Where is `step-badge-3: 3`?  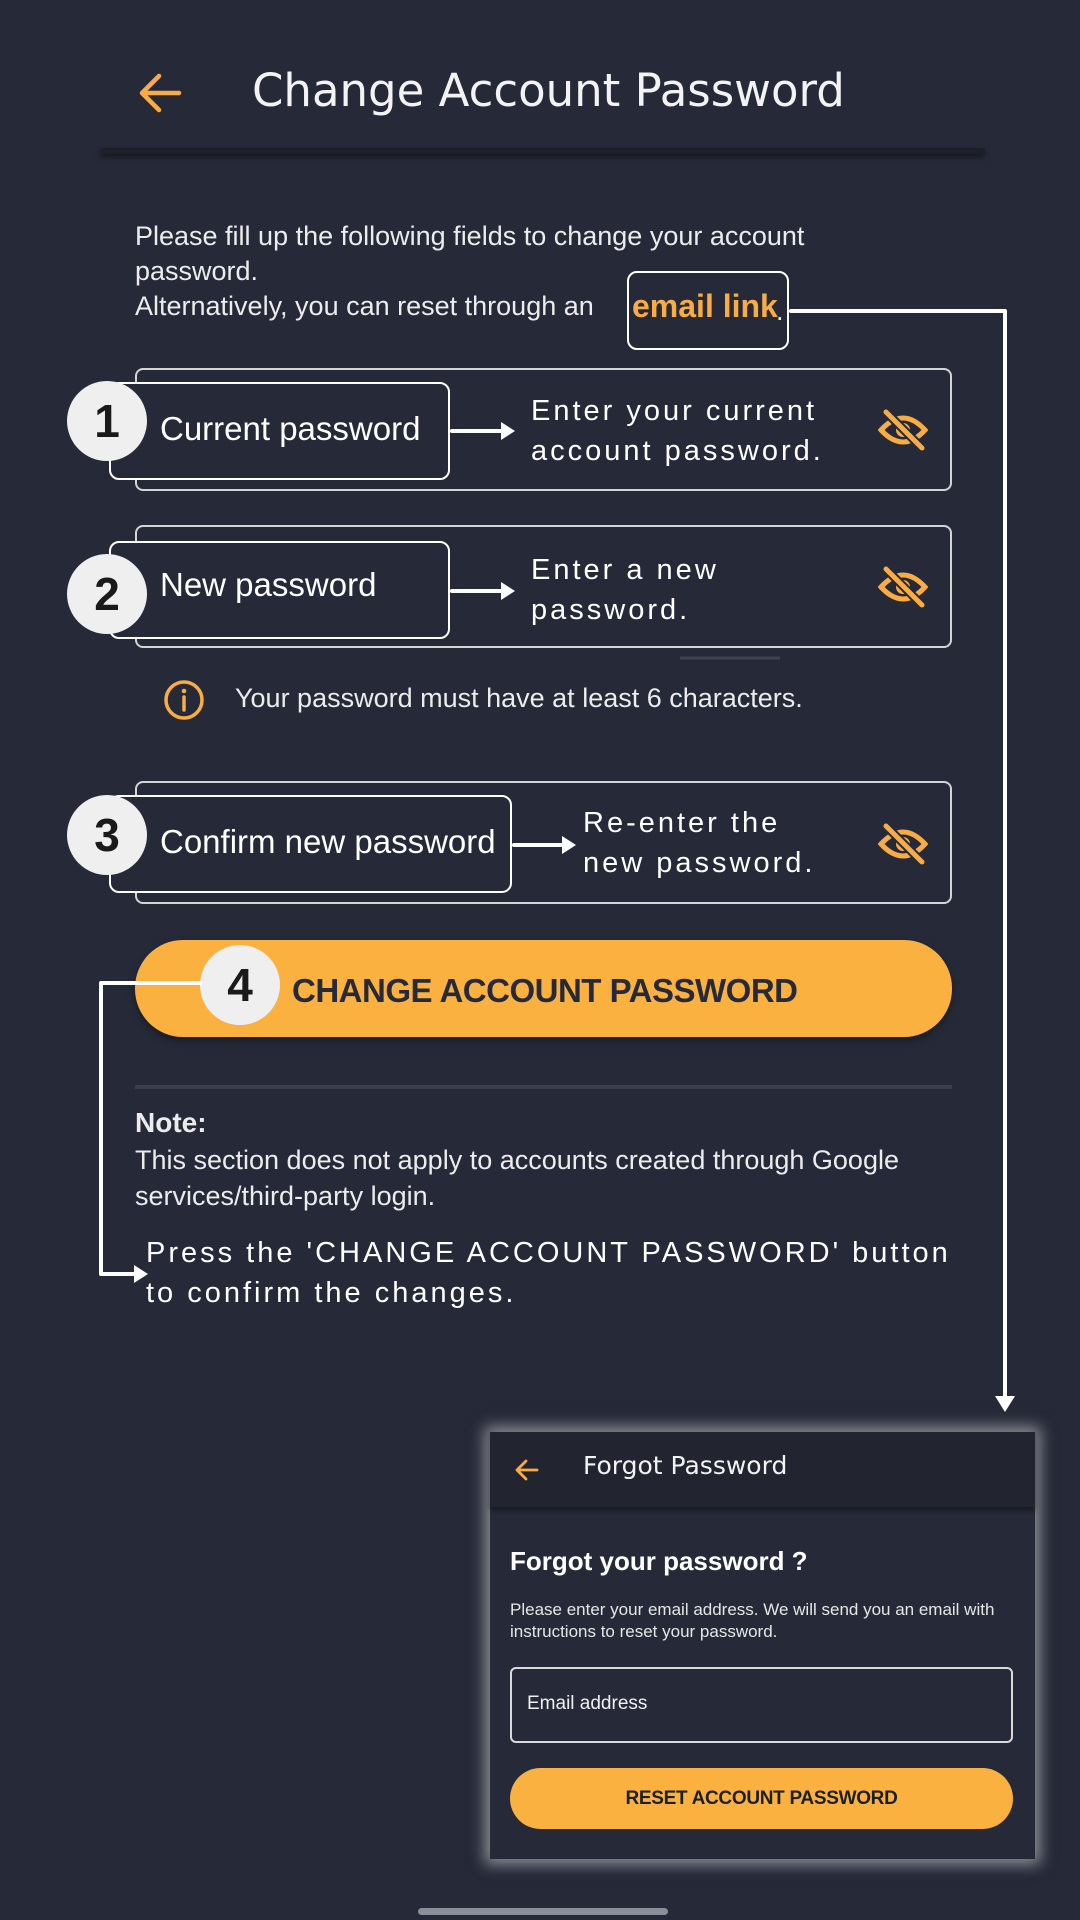 step-badge-3: 3 is located at coordinates (107, 835).